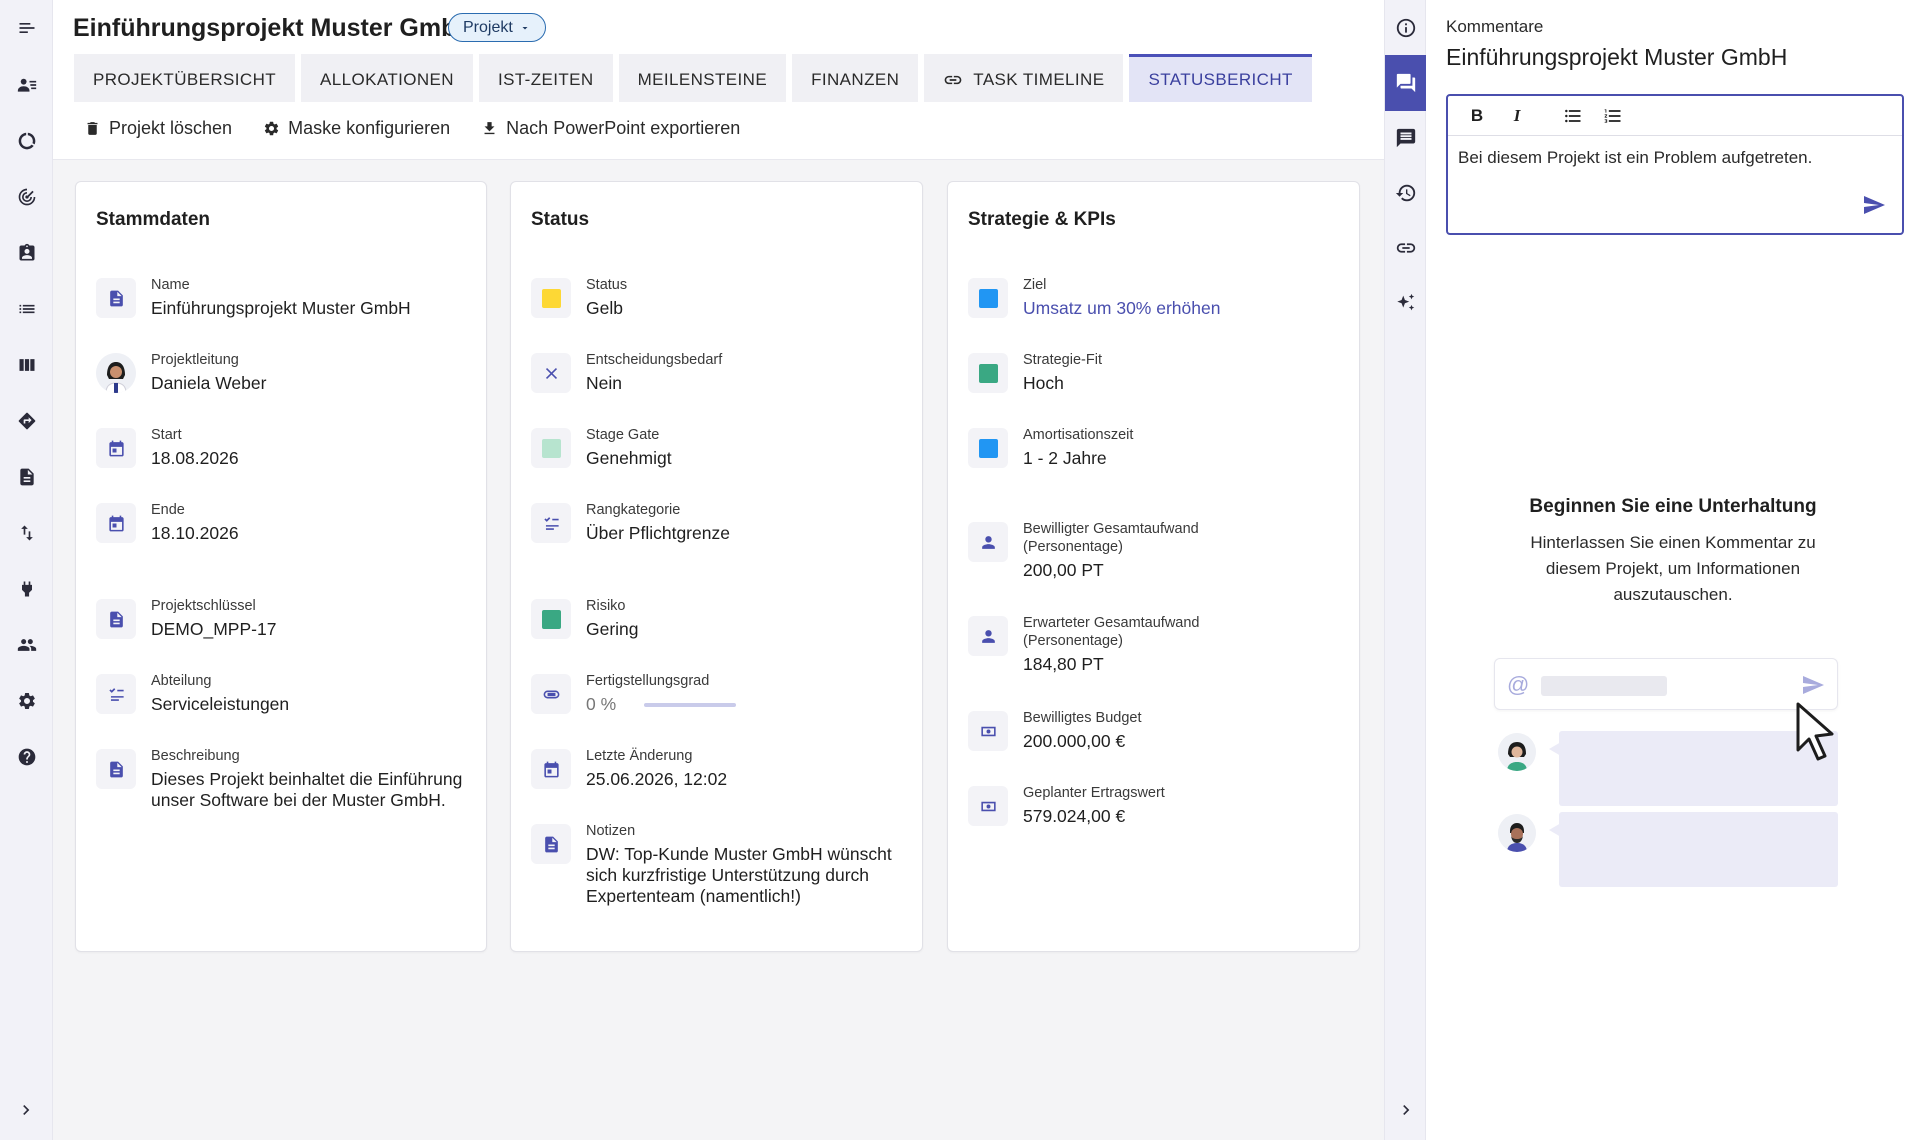 This screenshot has width=1920, height=1140. What do you see at coordinates (26, 253) in the screenshot?
I see `assignment-icon` at bounding box center [26, 253].